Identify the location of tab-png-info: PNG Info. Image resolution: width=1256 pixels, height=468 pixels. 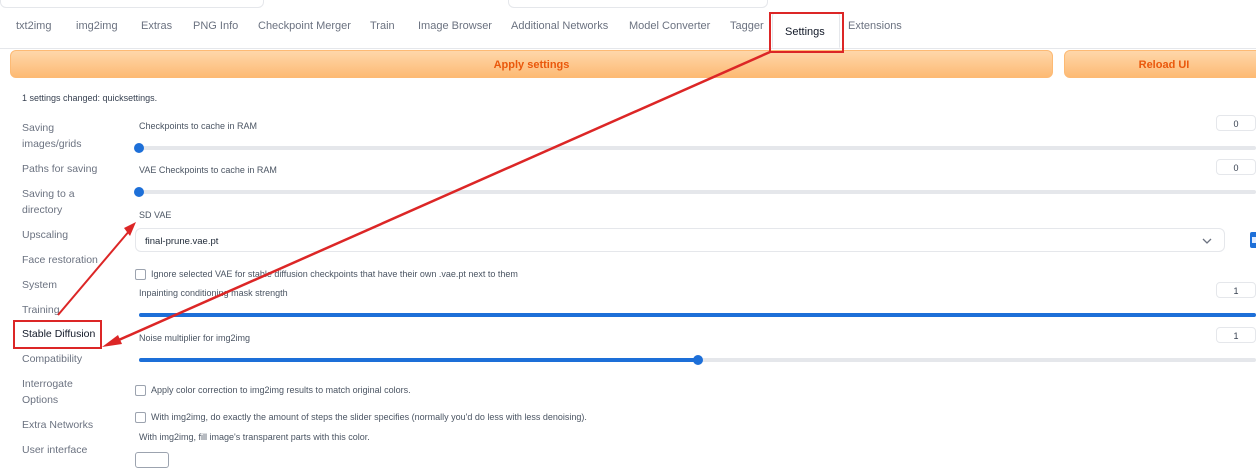
(215, 26).